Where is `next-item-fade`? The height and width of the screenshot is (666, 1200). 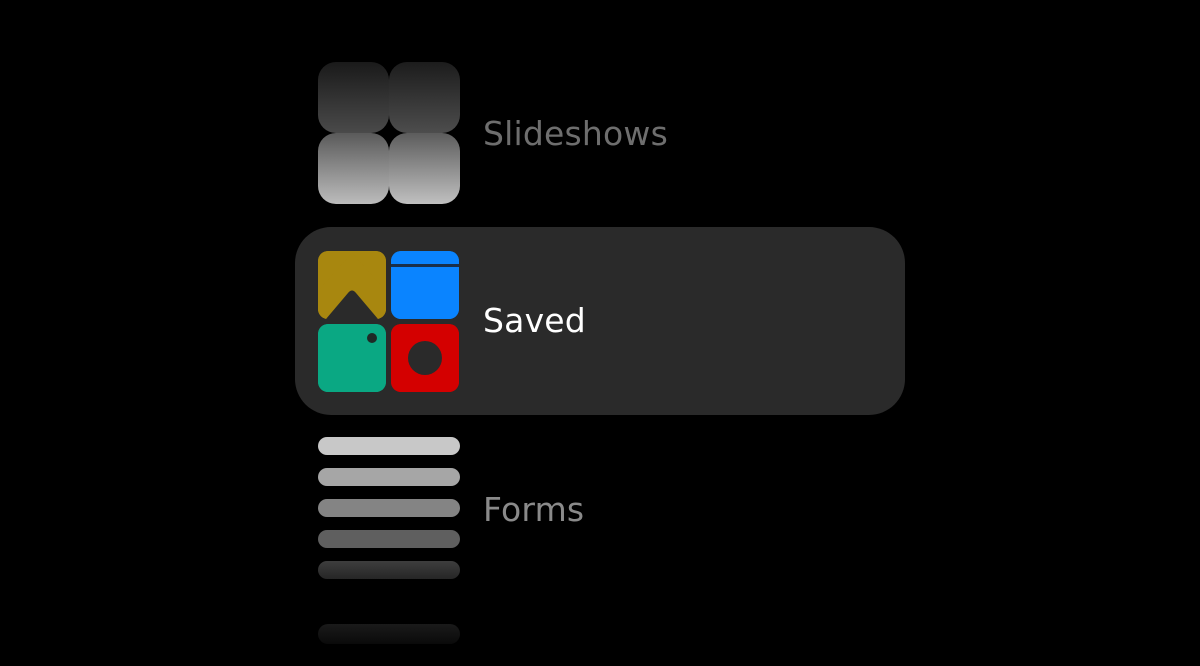
next-item-fade is located at coordinates (389, 634).